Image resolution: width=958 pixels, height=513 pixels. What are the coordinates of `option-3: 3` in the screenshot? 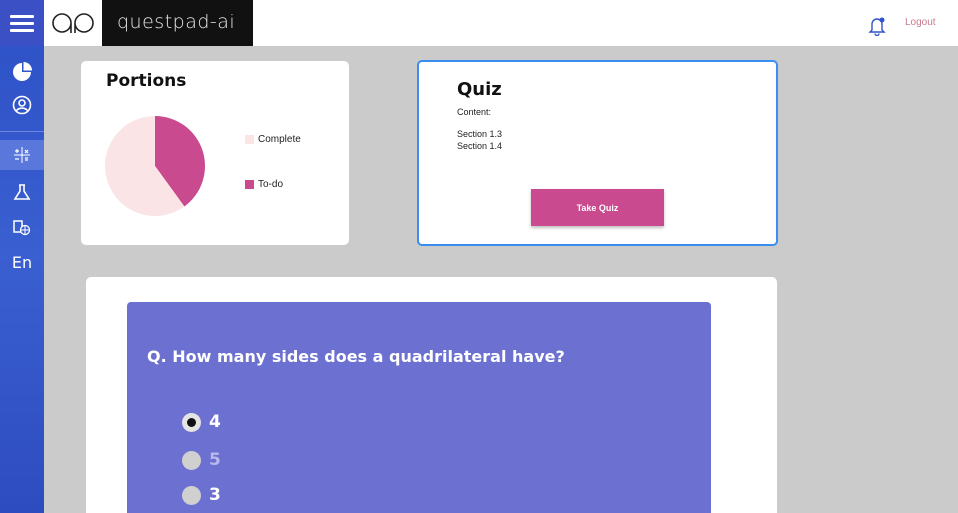 It's located at (201, 495).